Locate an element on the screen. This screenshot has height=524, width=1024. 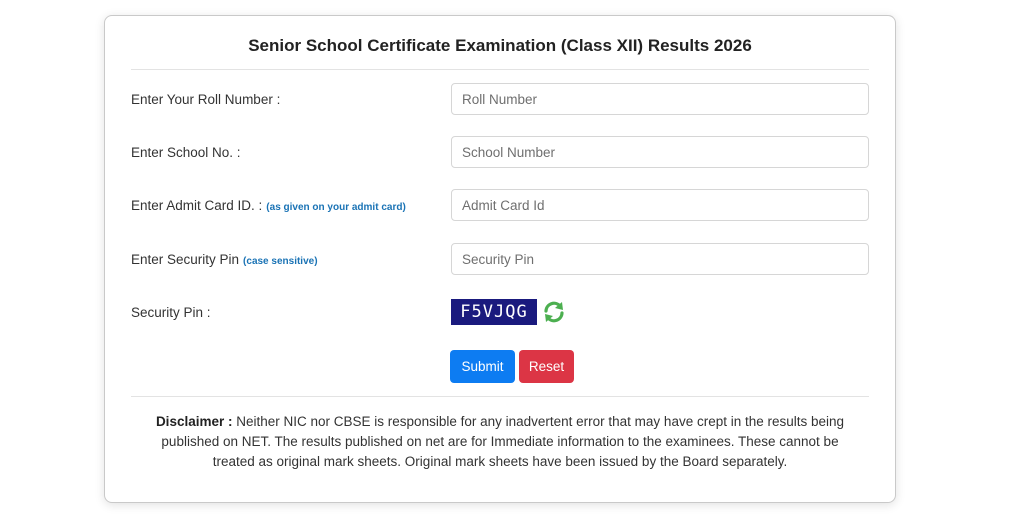
security-pin-label-text: Enter Security Pin is located at coordinates (185, 259).